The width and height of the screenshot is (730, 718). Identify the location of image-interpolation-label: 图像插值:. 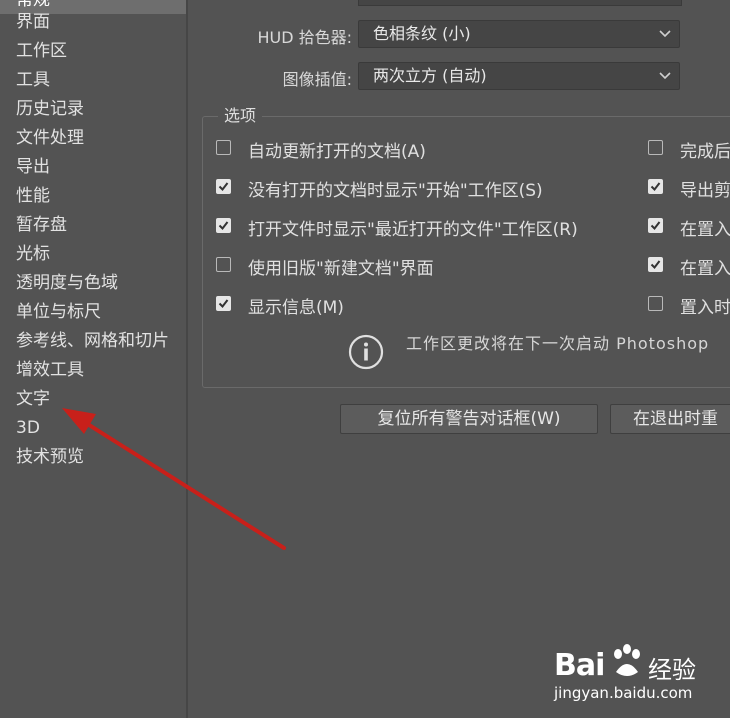
(317, 79).